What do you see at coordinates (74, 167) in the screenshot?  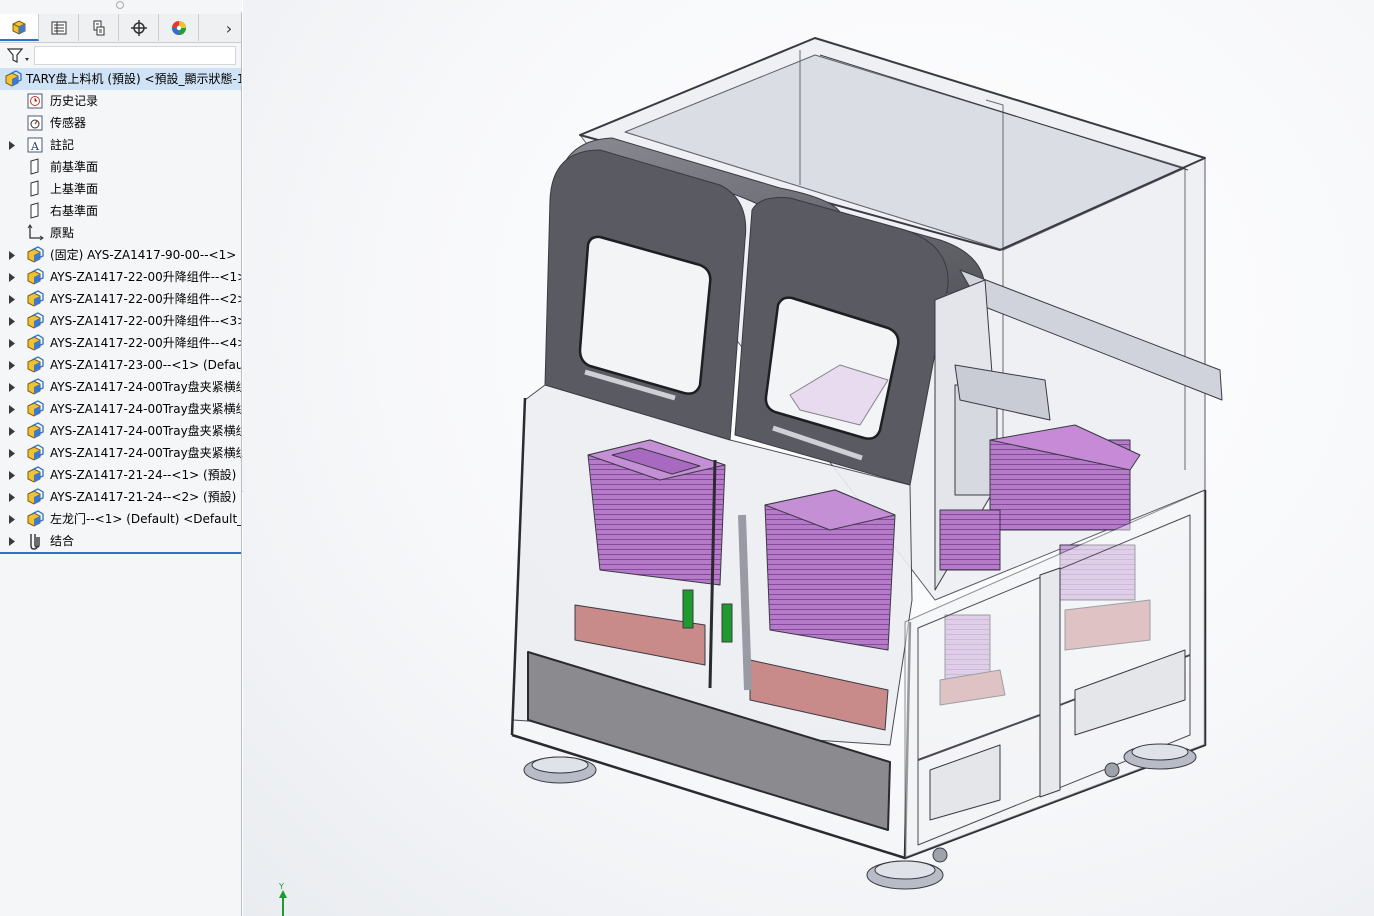 I see `tree-item-label: 前基準面` at bounding box center [74, 167].